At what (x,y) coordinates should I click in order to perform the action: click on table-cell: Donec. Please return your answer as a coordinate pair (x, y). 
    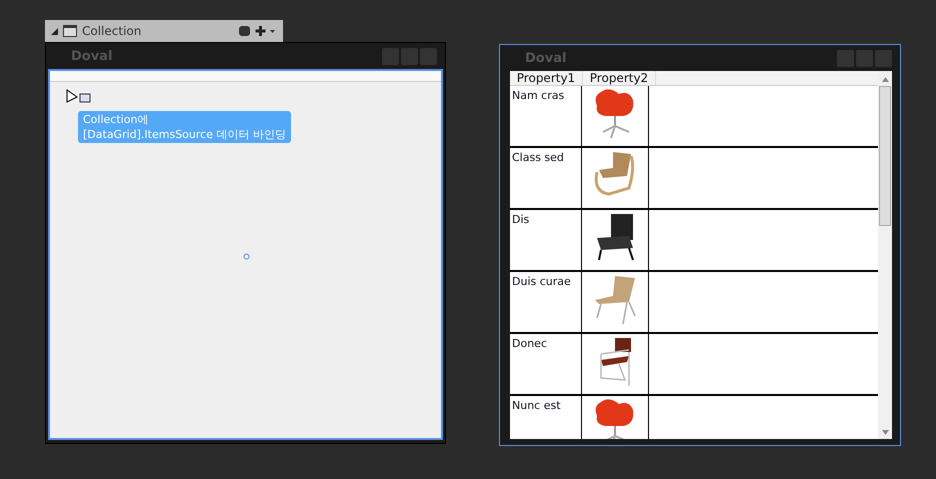
    Looking at the image, I should click on (546, 364).